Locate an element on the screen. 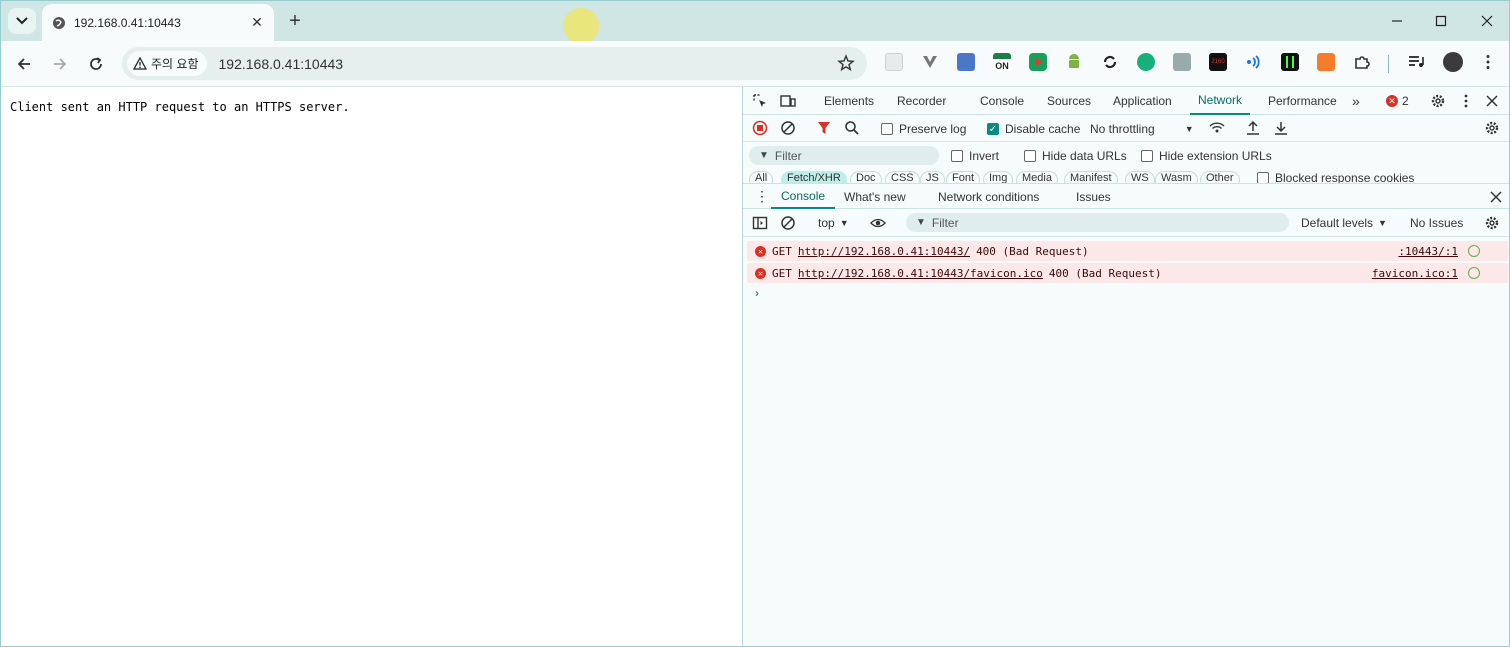 Image resolution: width=1510 pixels, height=647 pixels. kebab-menu-icon is located at coordinates (1488, 62).